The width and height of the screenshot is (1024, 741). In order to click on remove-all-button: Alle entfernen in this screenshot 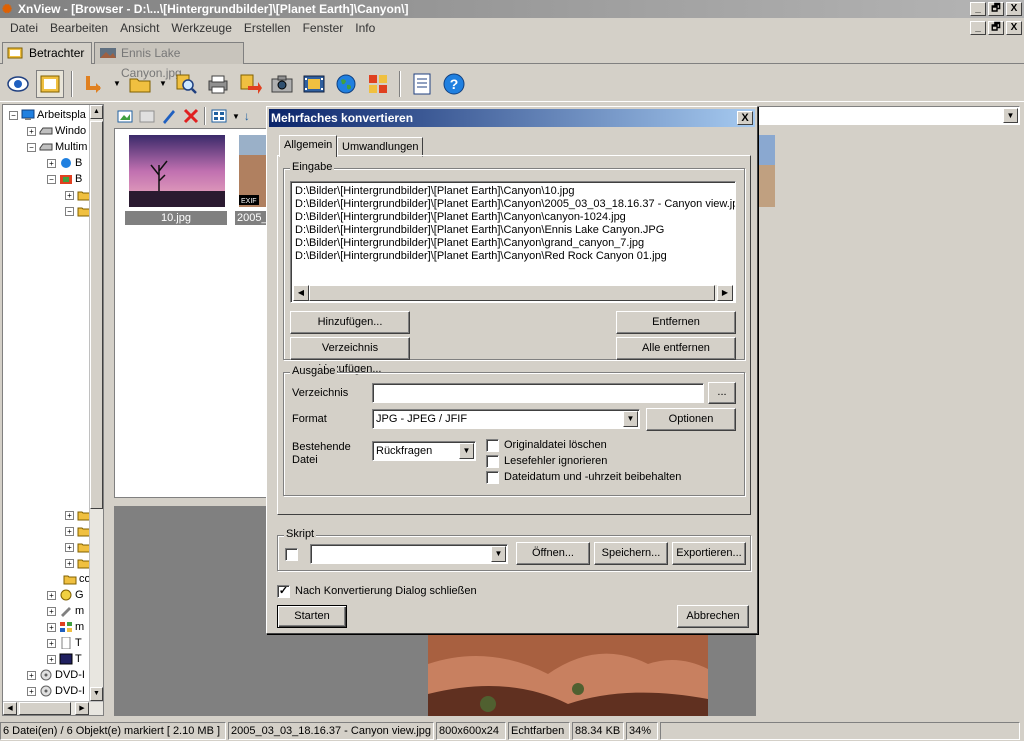, I will do `click(676, 348)`.